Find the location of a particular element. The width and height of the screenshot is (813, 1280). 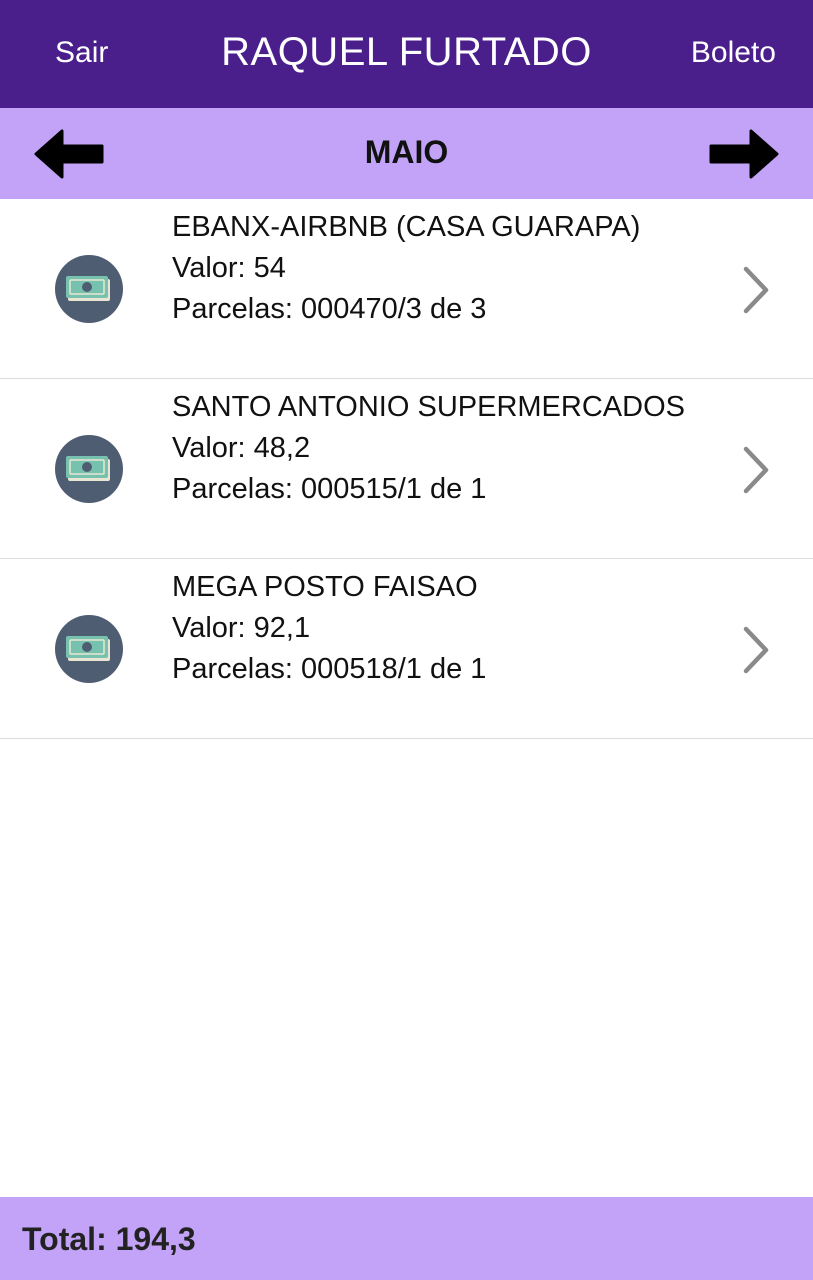

transaction-installments: Parcelas: 000470/3 de 3 is located at coordinates (329, 309).